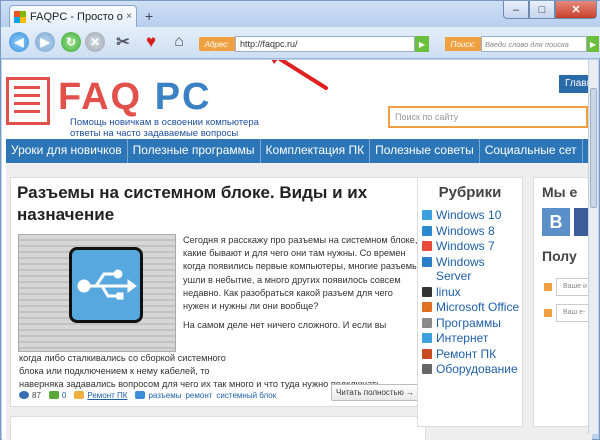  What do you see at coordinates (316, 151) in the screenshot?
I see `nav-item: Комплектация ПК` at bounding box center [316, 151].